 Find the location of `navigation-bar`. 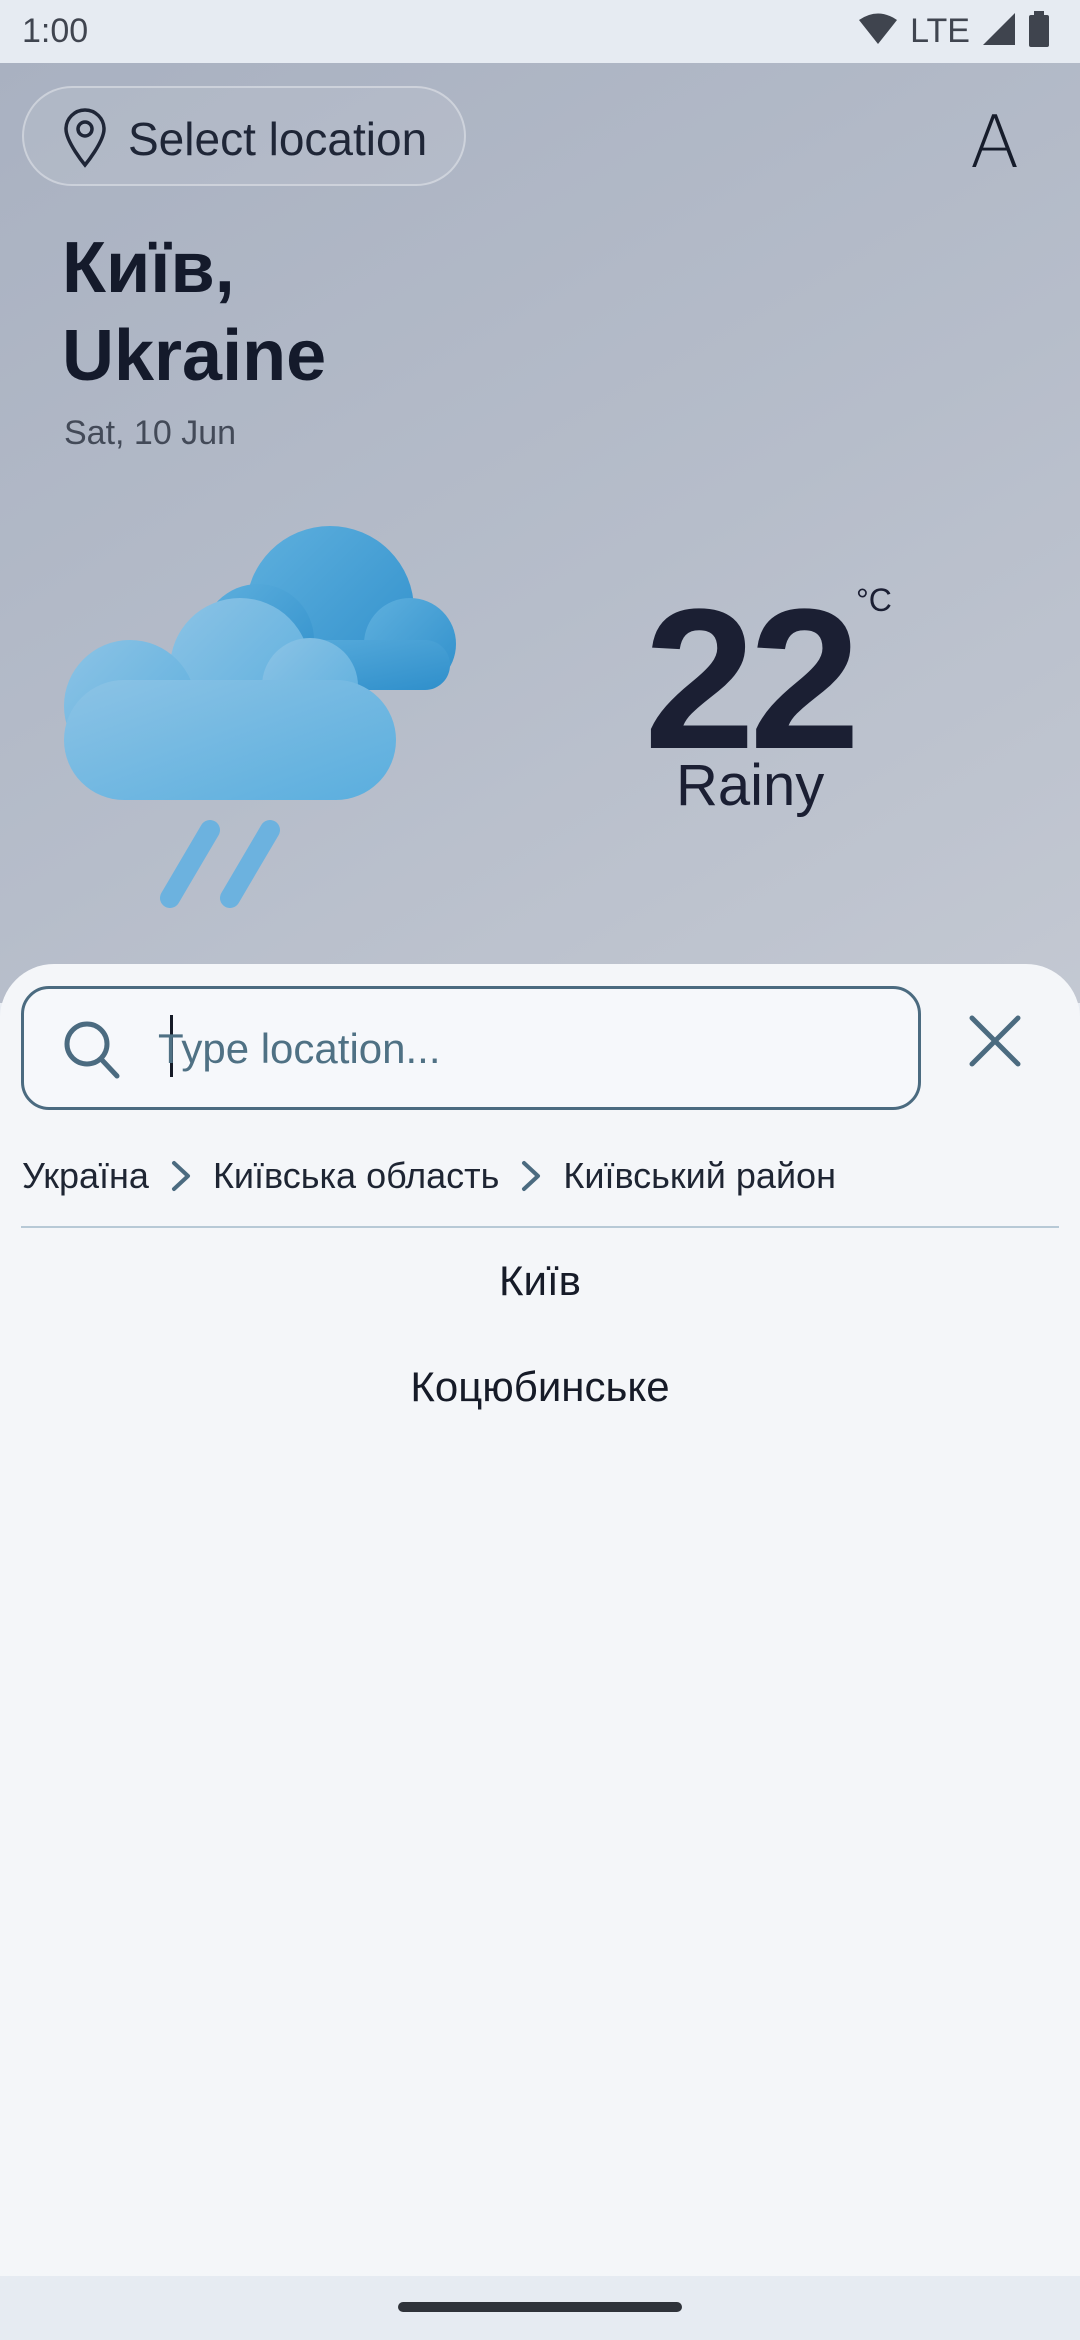

navigation-bar is located at coordinates (540, 2308).